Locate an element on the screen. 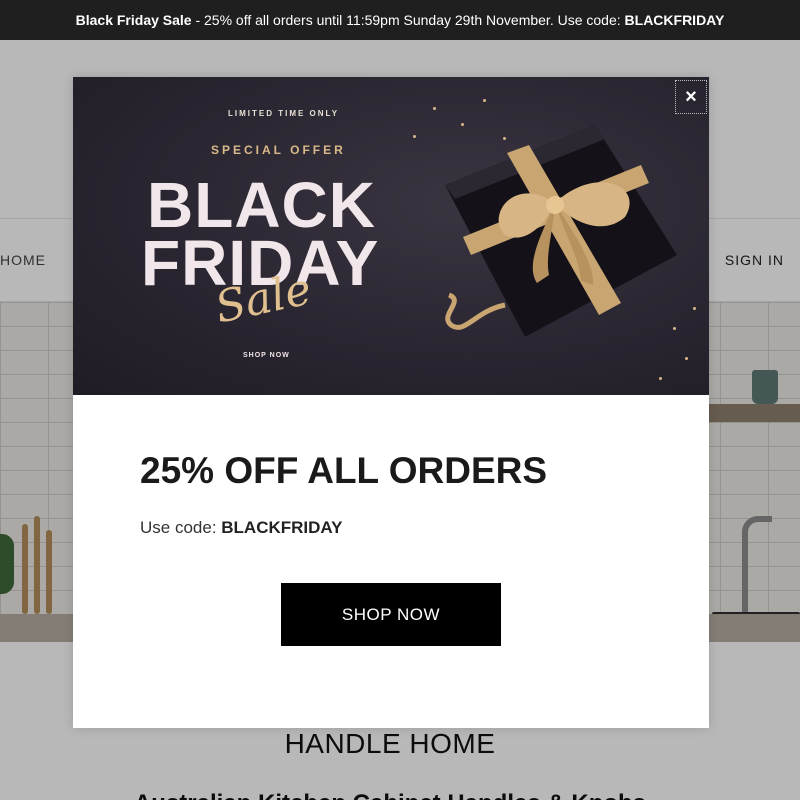 This screenshot has width=800, height=800. promo-code-value: BLACKFRIDAY is located at coordinates (282, 527).